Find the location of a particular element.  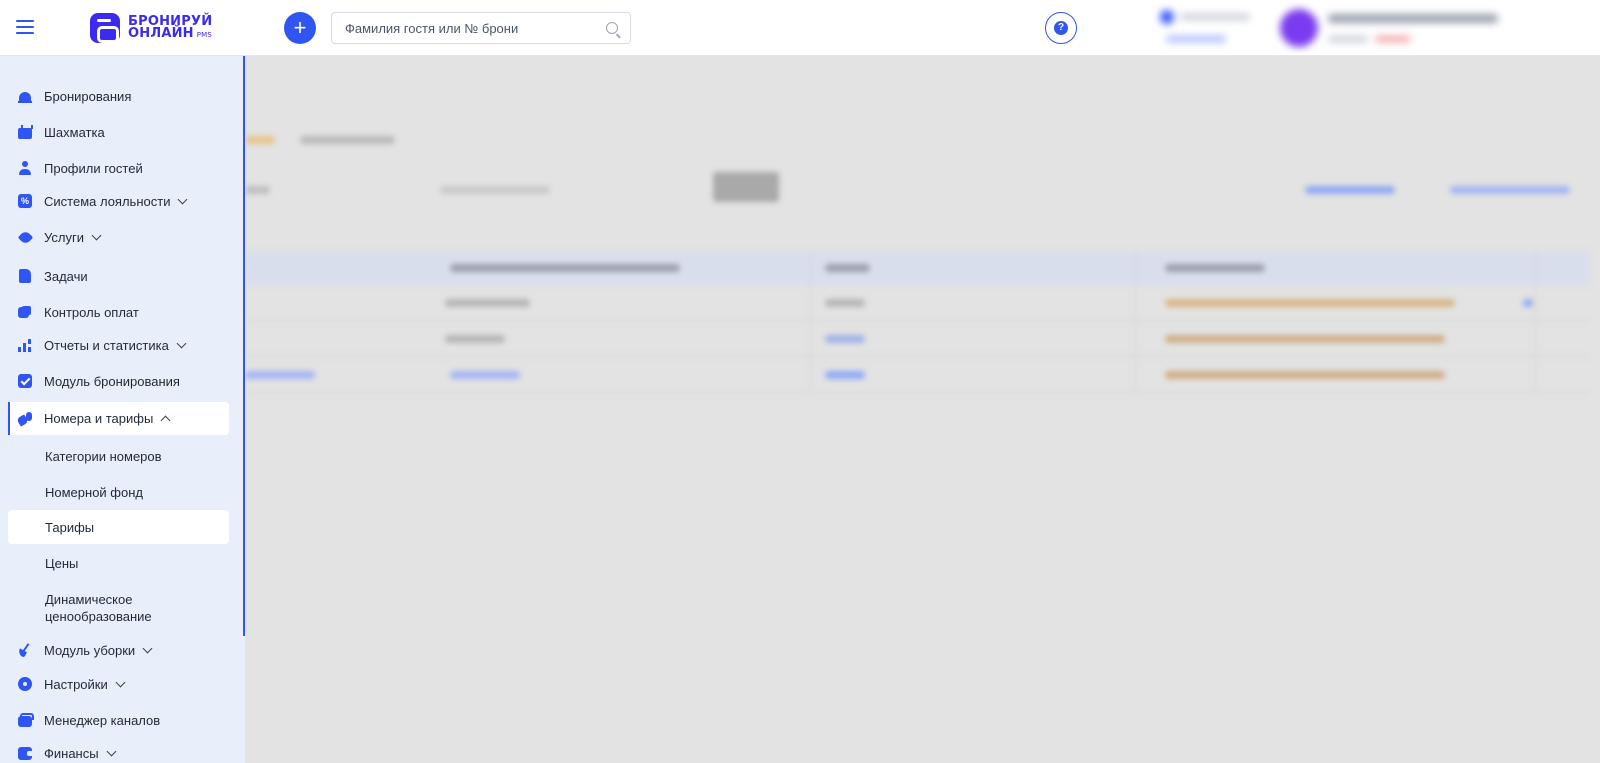

sidebar-item-payment-control: Контроль оплат is located at coordinates (118, 312).